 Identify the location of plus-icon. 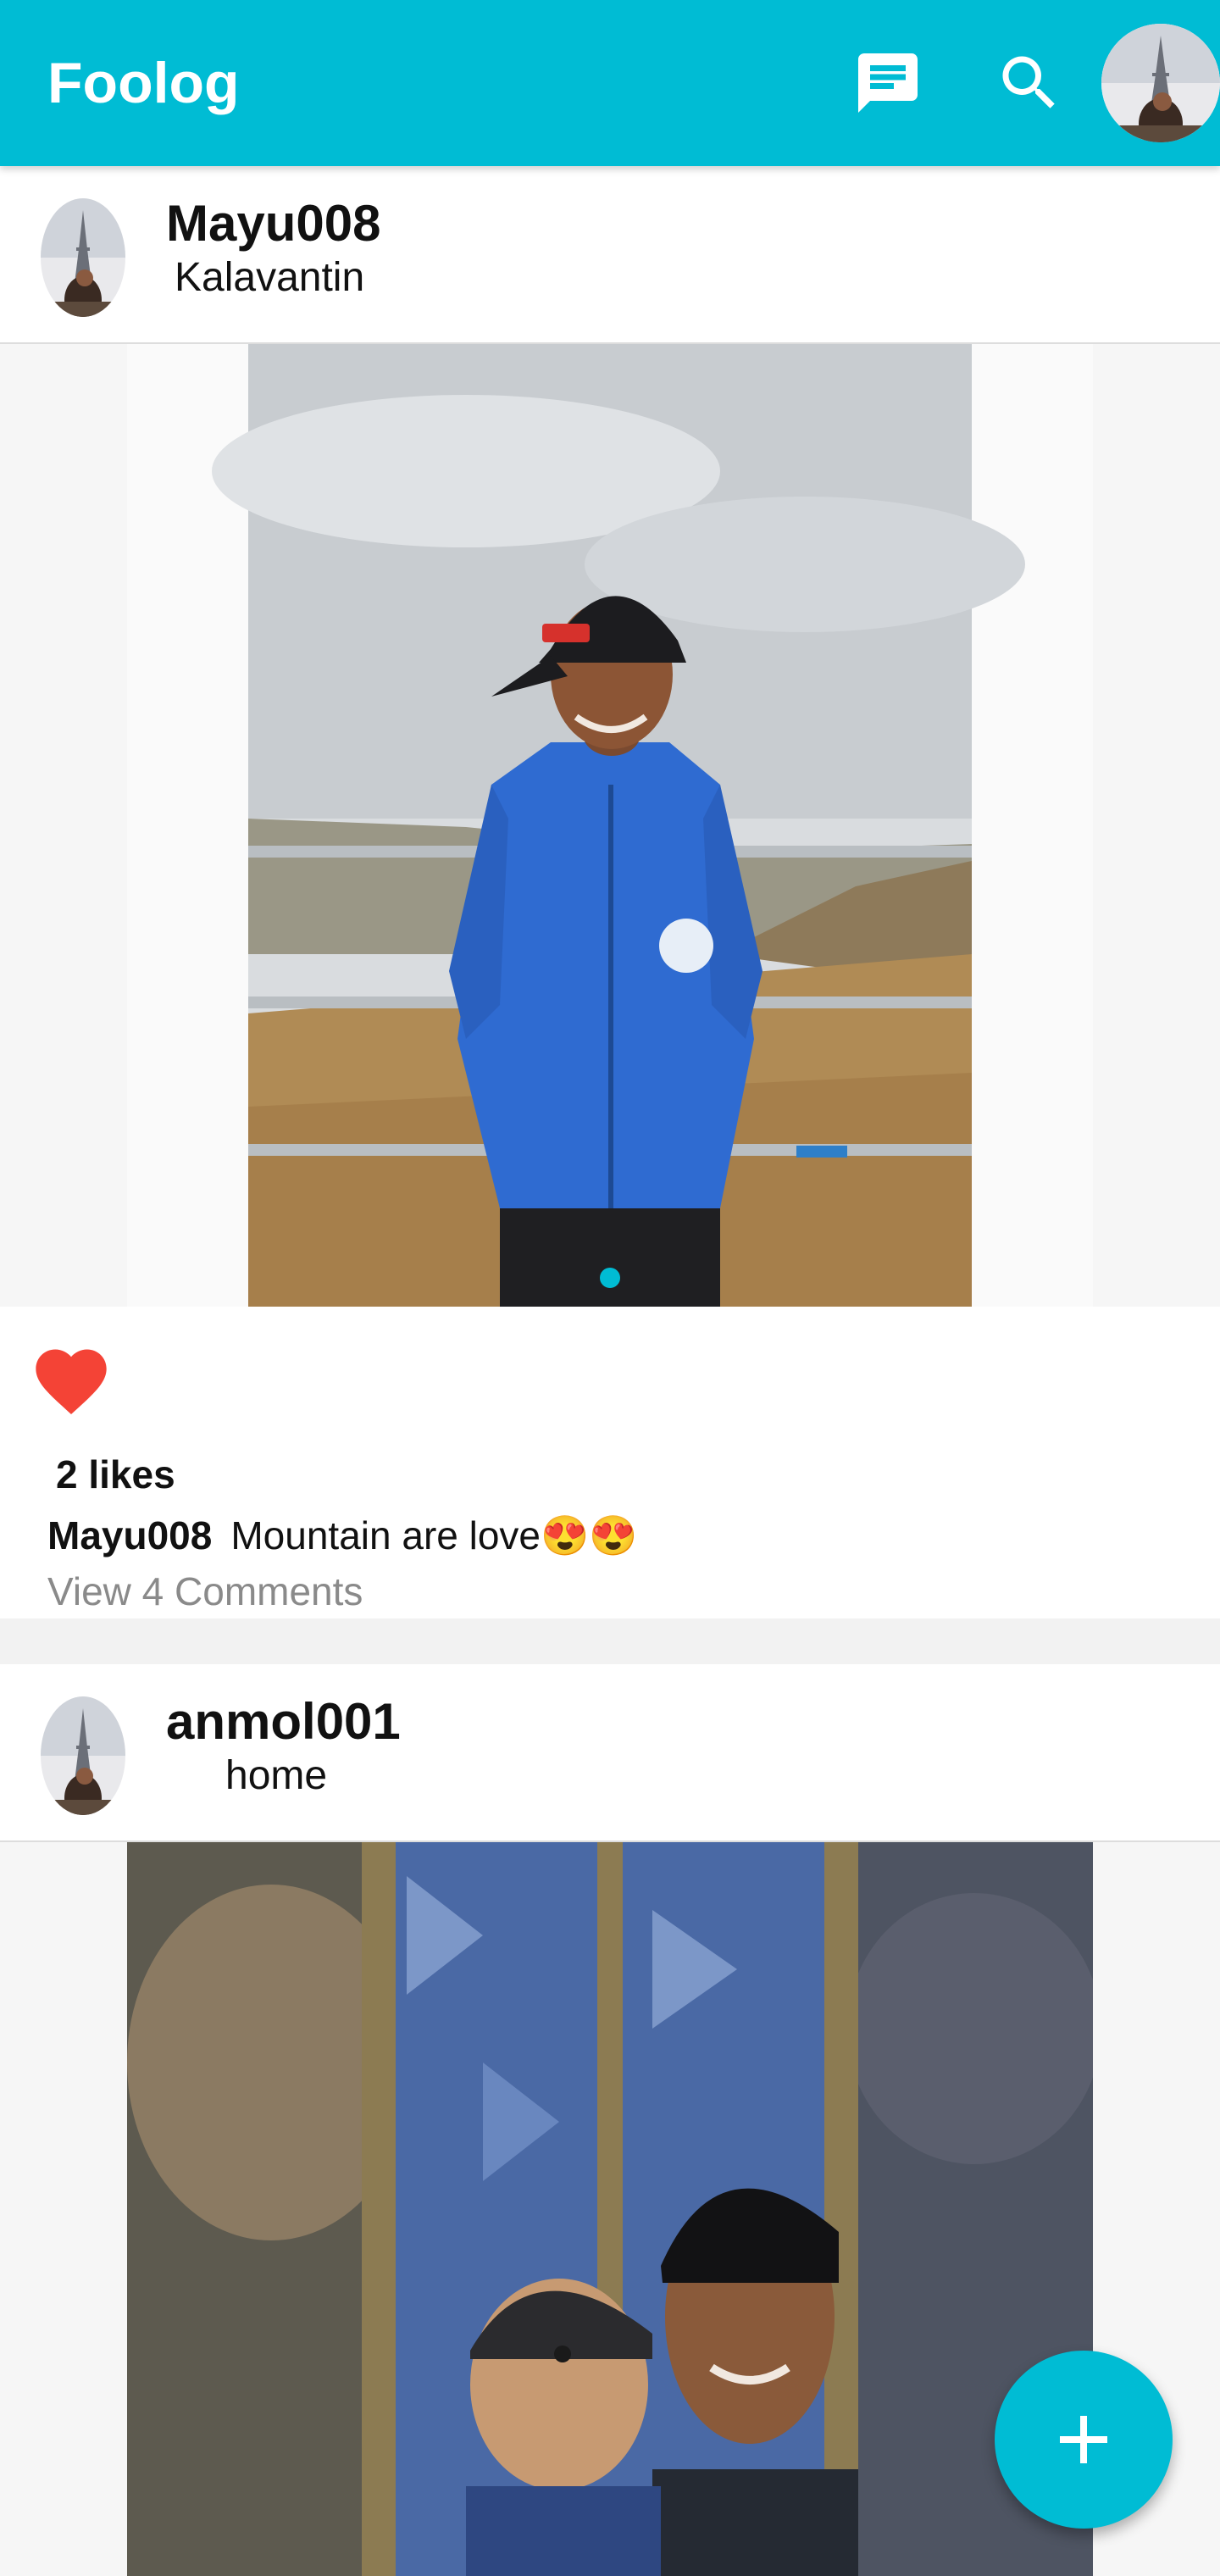
(1083, 2439).